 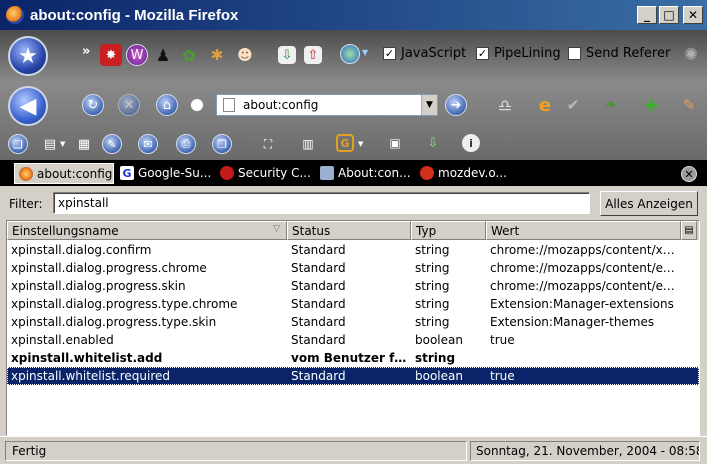 I want to click on table-header: Einstellungsname ▽ Status Typ Wert ▤, so click(x=353, y=230).